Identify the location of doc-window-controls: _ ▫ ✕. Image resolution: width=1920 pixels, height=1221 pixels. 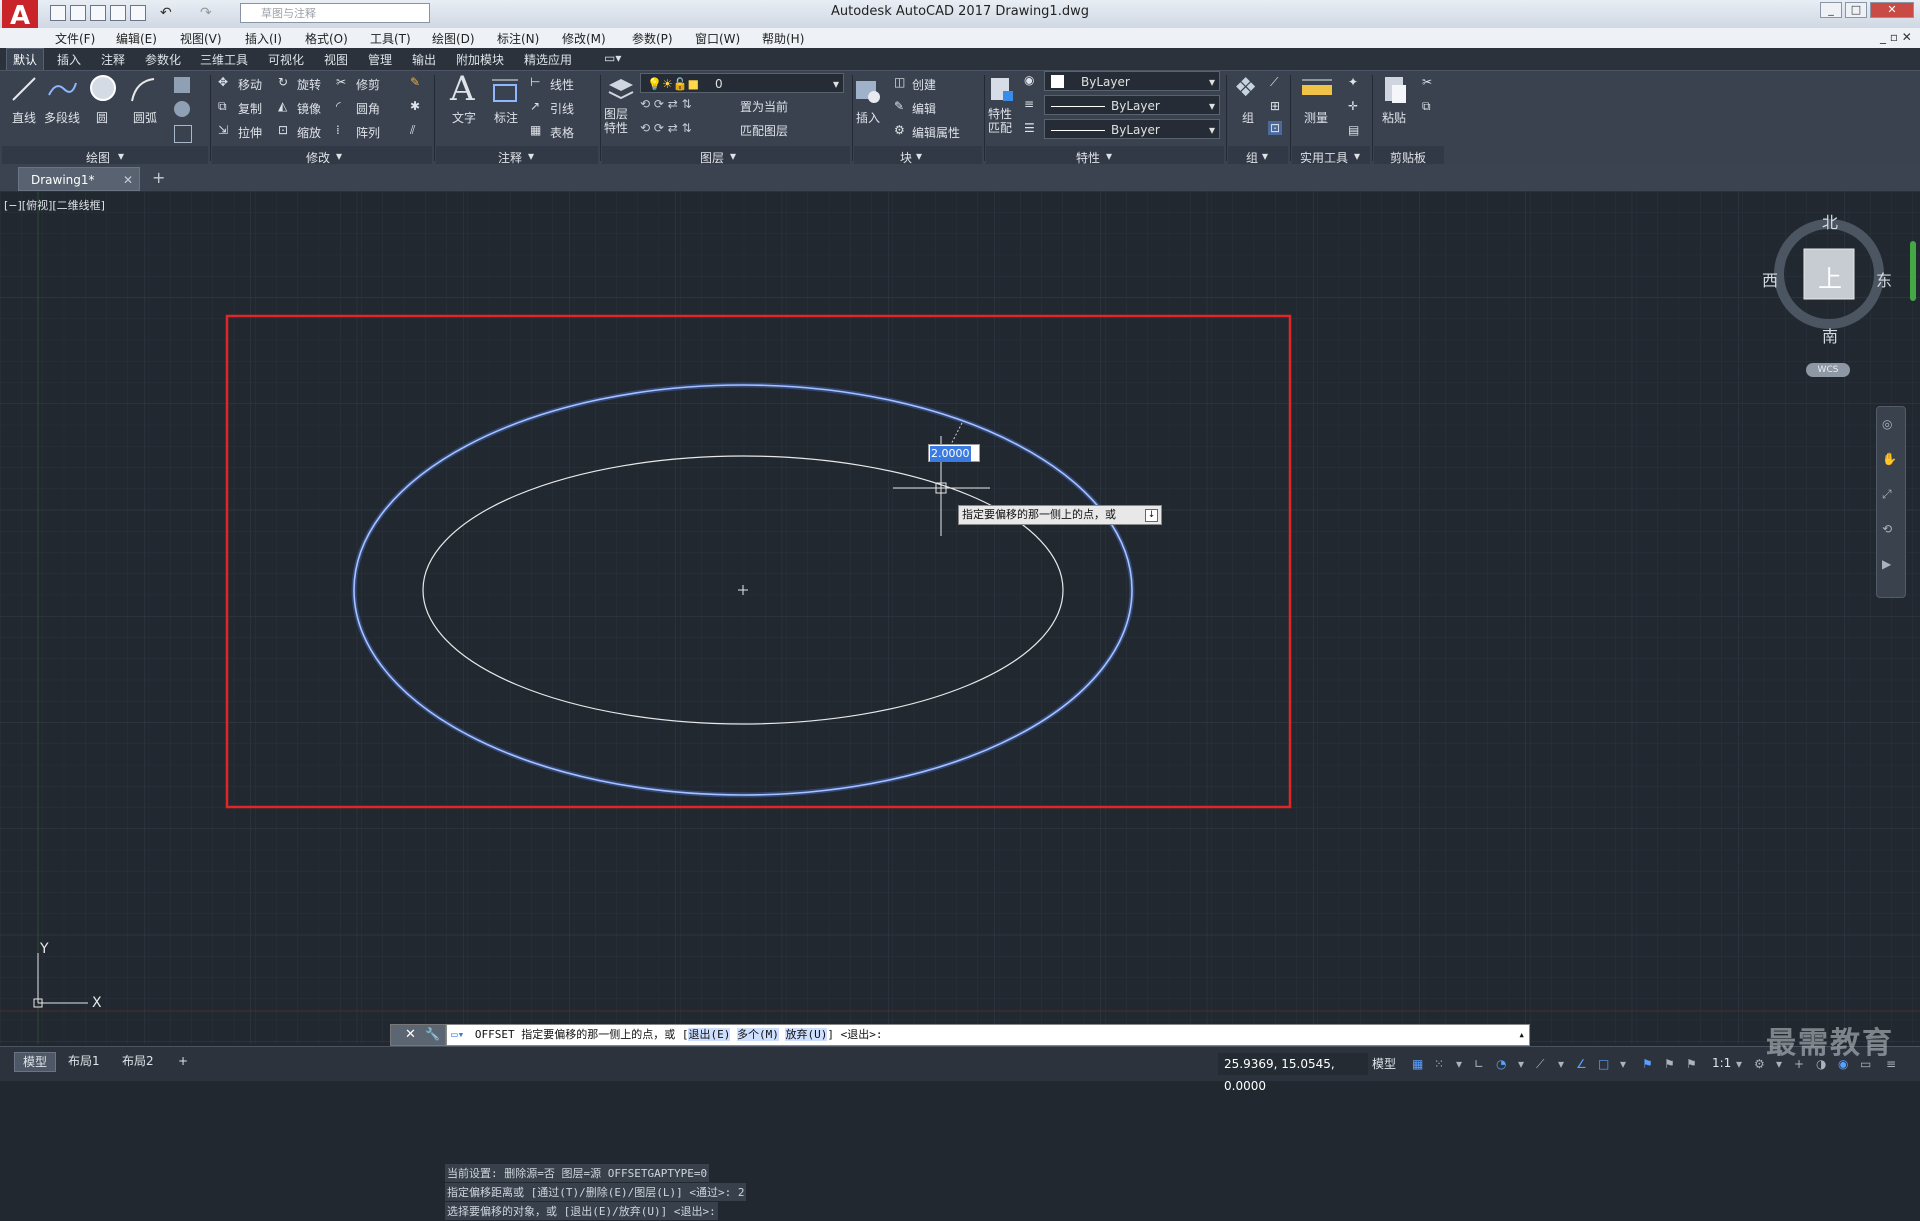
(1896, 37).